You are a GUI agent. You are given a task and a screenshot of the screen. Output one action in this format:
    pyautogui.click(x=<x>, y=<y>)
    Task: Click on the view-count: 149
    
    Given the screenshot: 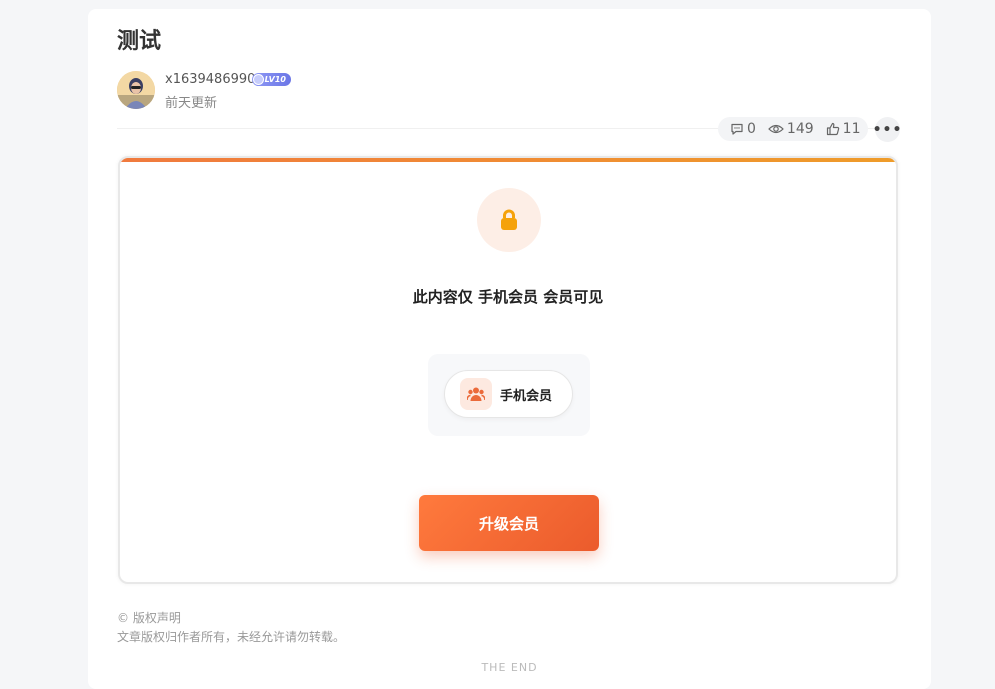 What is the action you would take?
    pyautogui.click(x=791, y=129)
    